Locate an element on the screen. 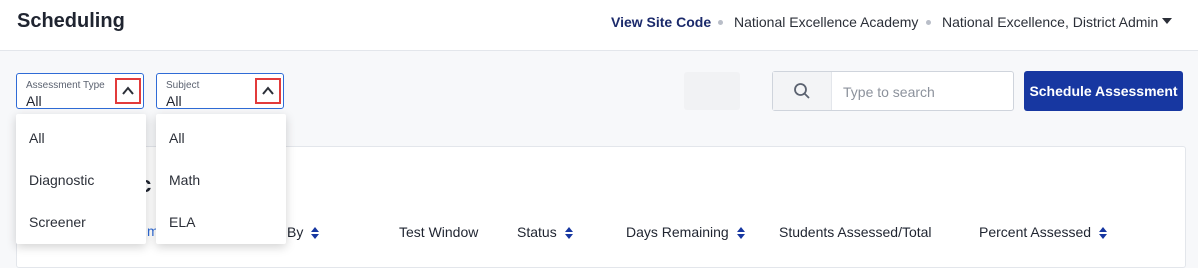  column-header-status: Status is located at coordinates (545, 232).